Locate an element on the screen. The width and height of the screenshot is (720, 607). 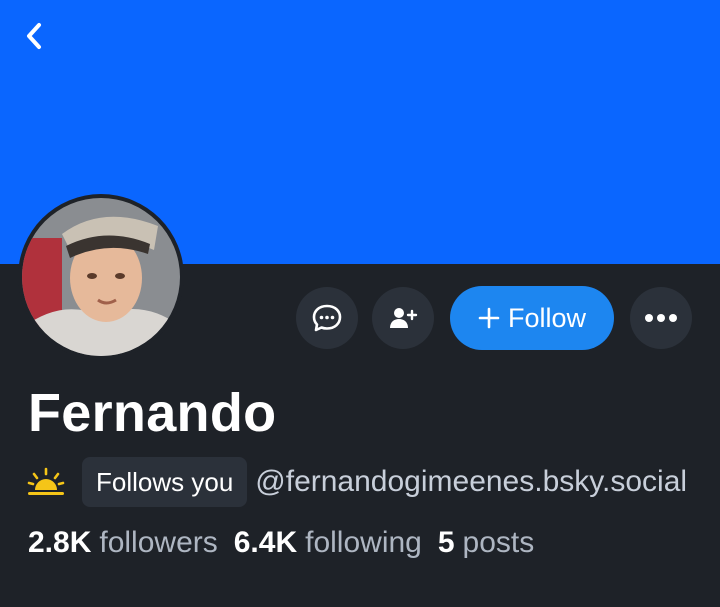
follows-you-badge: Follows you is located at coordinates (165, 482).